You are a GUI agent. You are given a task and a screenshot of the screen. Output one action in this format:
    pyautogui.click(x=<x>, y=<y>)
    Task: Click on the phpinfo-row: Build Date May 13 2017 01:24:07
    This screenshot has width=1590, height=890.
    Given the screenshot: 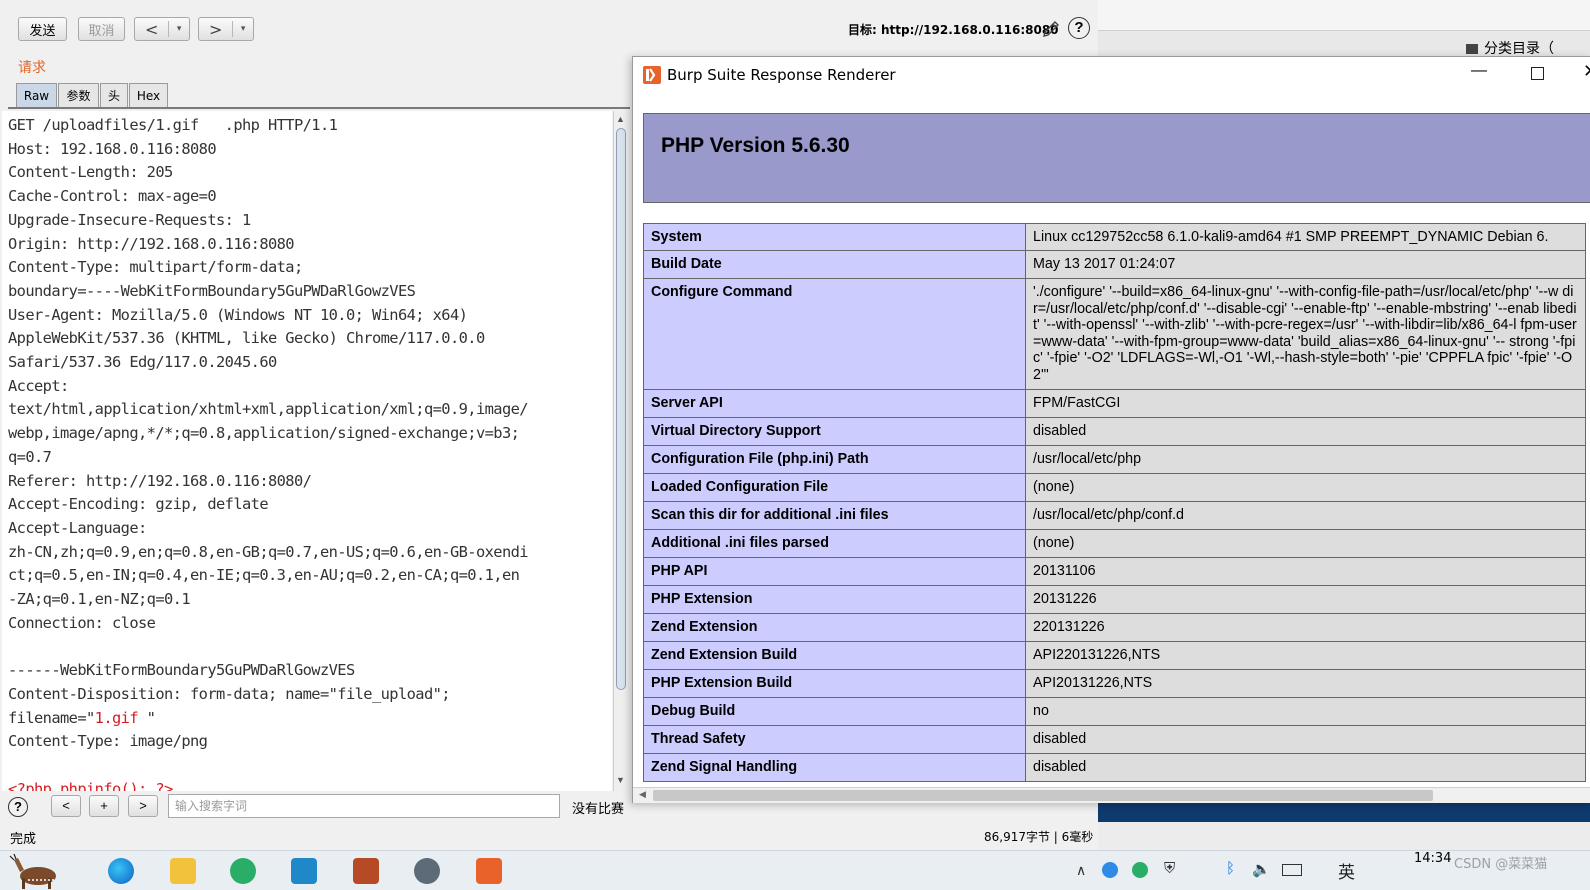 What is the action you would take?
    pyautogui.click(x=1114, y=264)
    